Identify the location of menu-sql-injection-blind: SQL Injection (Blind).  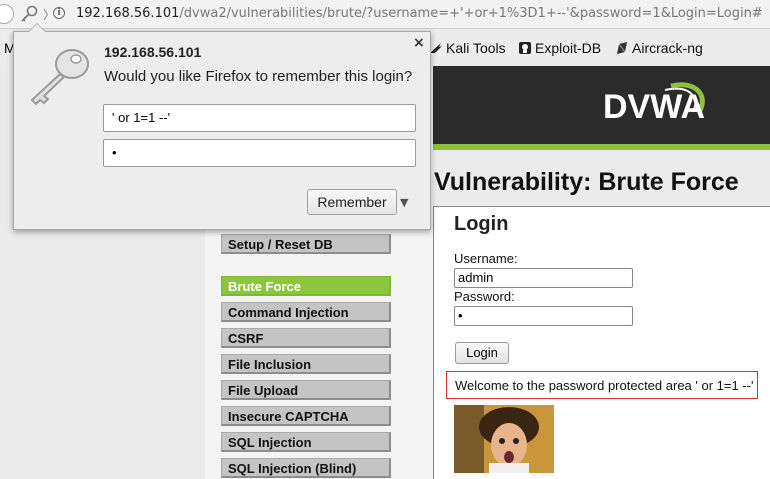
(306, 468).